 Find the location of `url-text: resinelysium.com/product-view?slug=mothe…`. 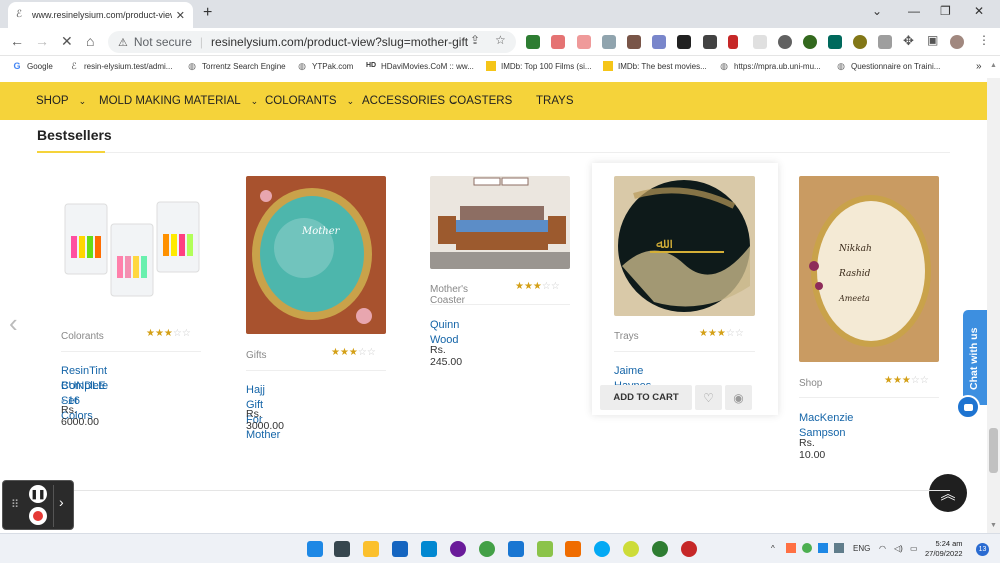

url-text: resinelysium.com/product-view?slug=mothe… is located at coordinates (339, 42).